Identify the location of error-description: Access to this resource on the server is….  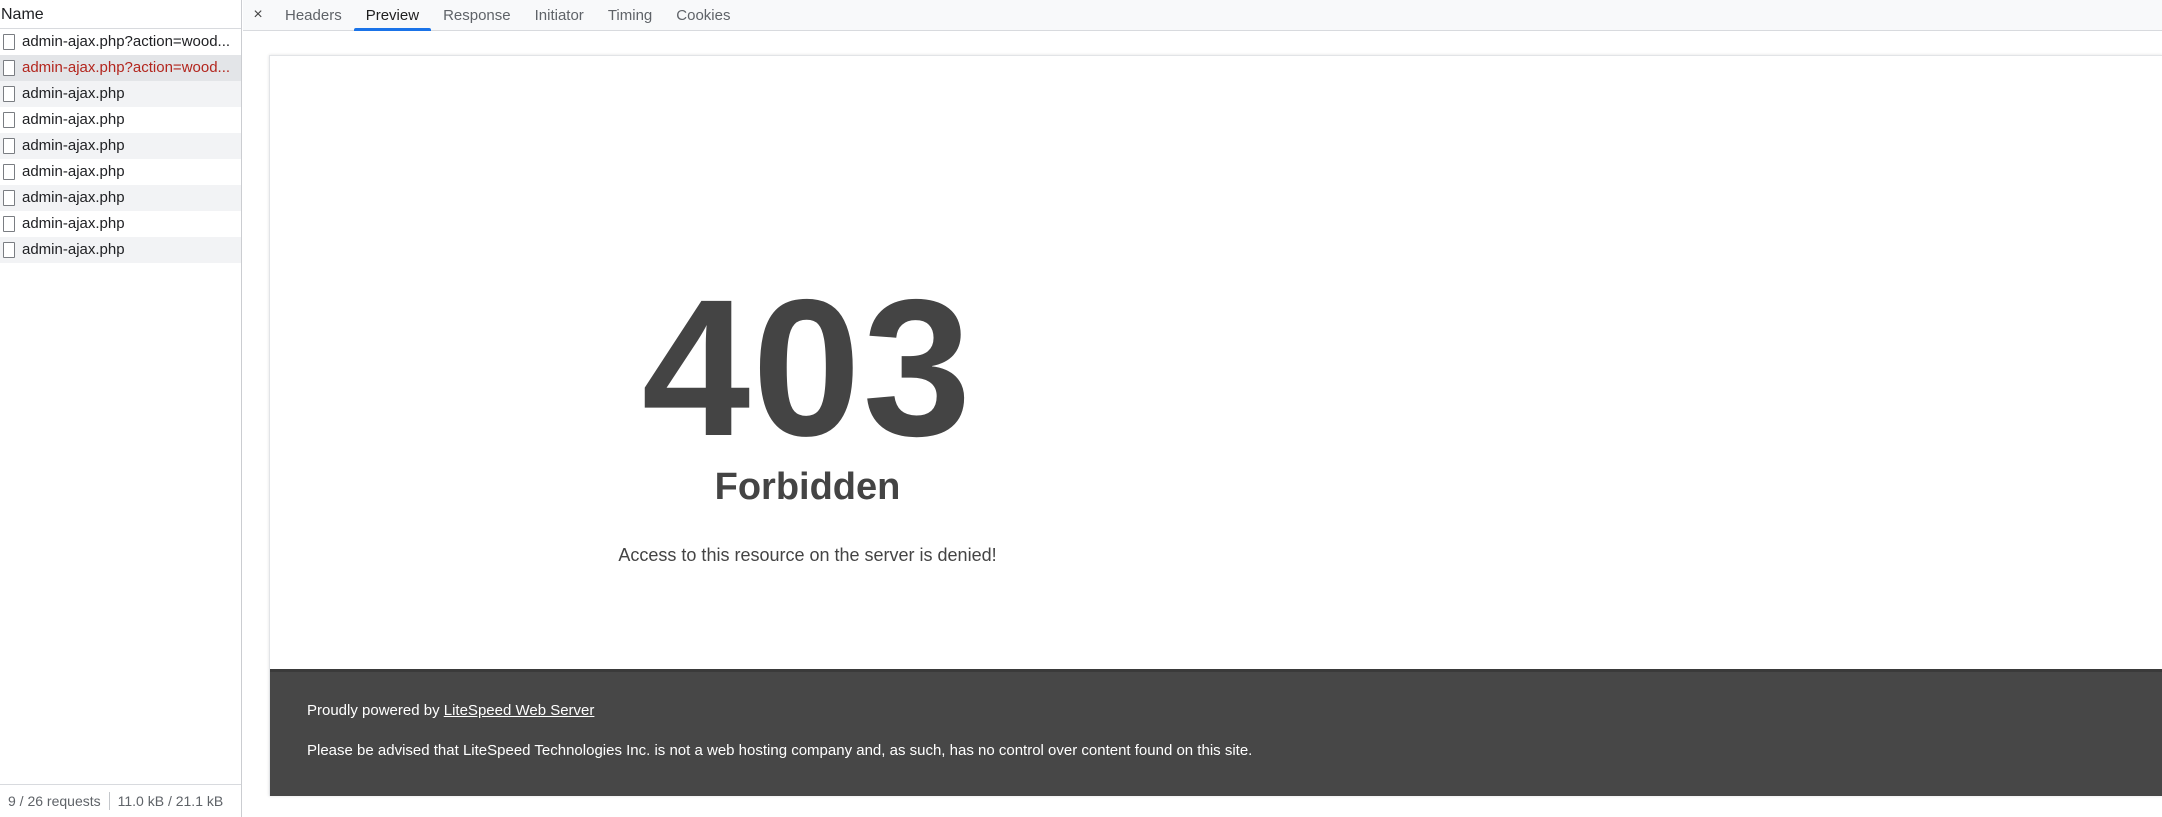
(807, 555).